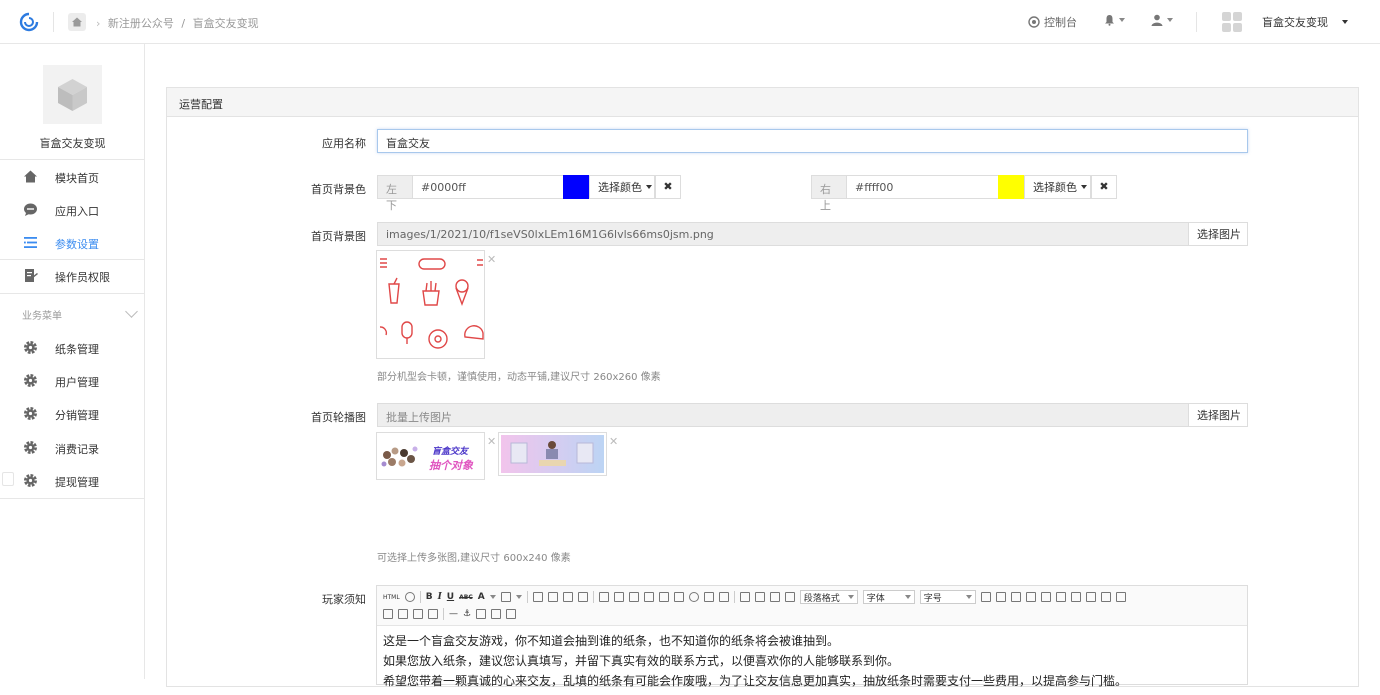  What do you see at coordinates (1060, 597) in the screenshot?
I see `delete-col-icon` at bounding box center [1060, 597].